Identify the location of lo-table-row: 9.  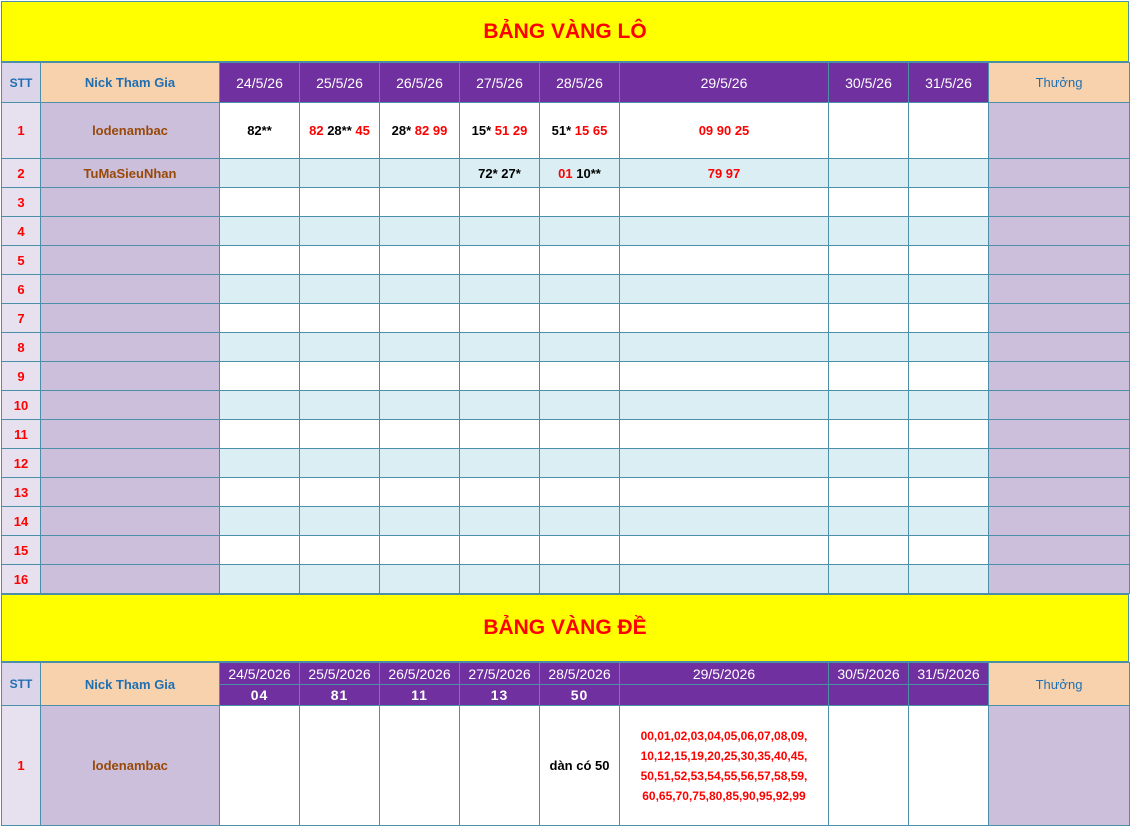
(565, 376).